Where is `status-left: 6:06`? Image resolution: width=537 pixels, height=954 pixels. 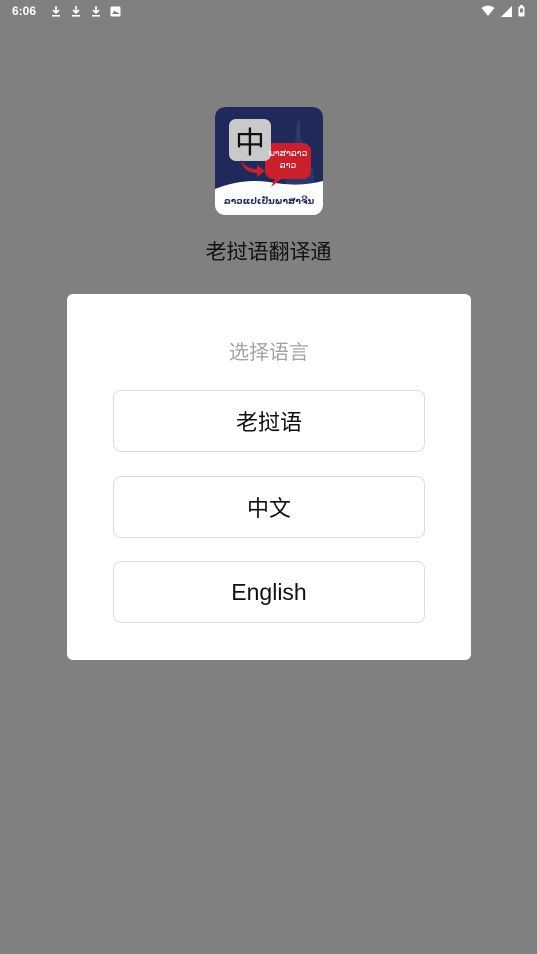
status-left: 6:06 is located at coordinates (66, 11).